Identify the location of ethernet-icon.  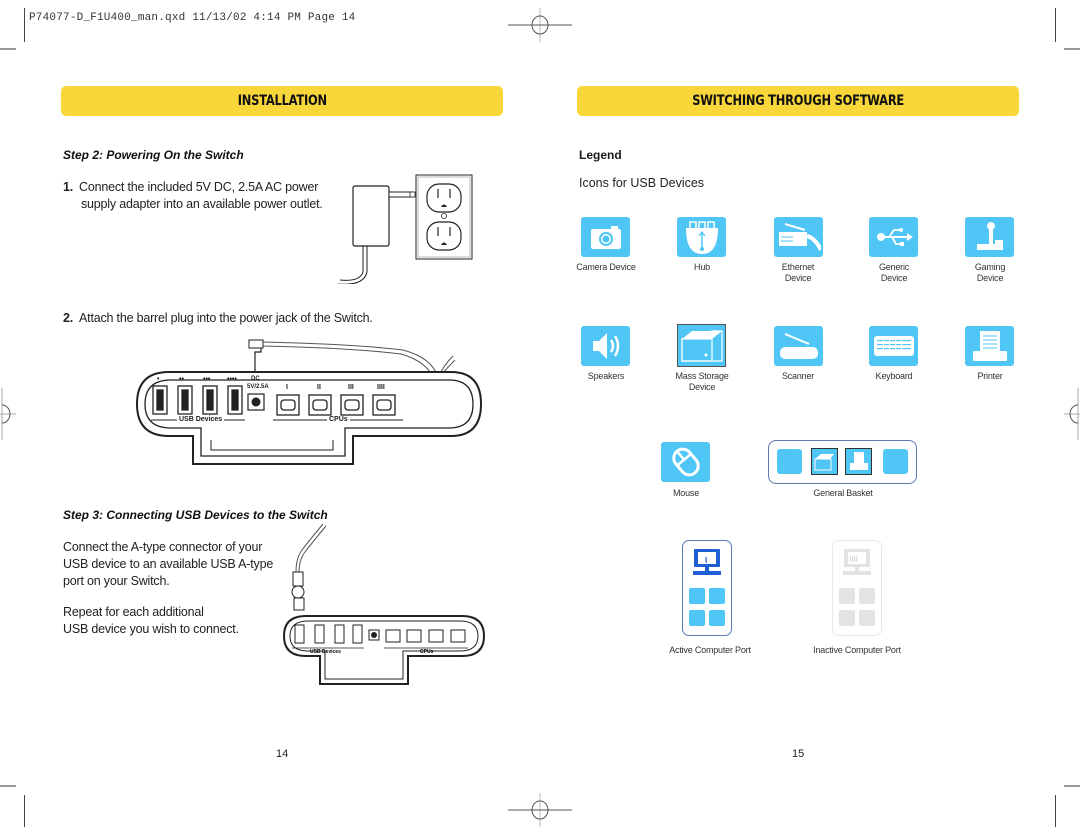
(798, 237).